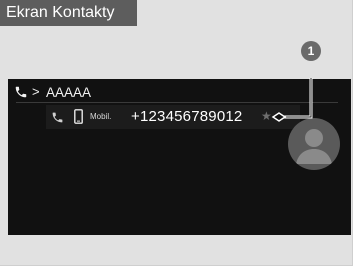 The width and height of the screenshot is (353, 266). I want to click on person-silhouette-icon, so click(314, 146).